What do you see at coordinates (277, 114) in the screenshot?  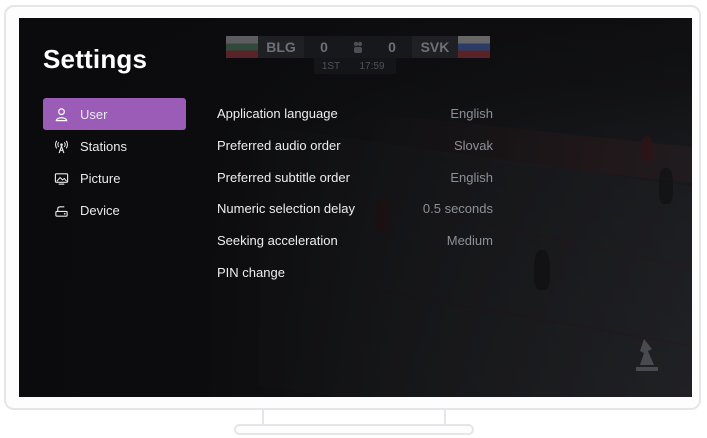 I see `setting-label: Application language` at bounding box center [277, 114].